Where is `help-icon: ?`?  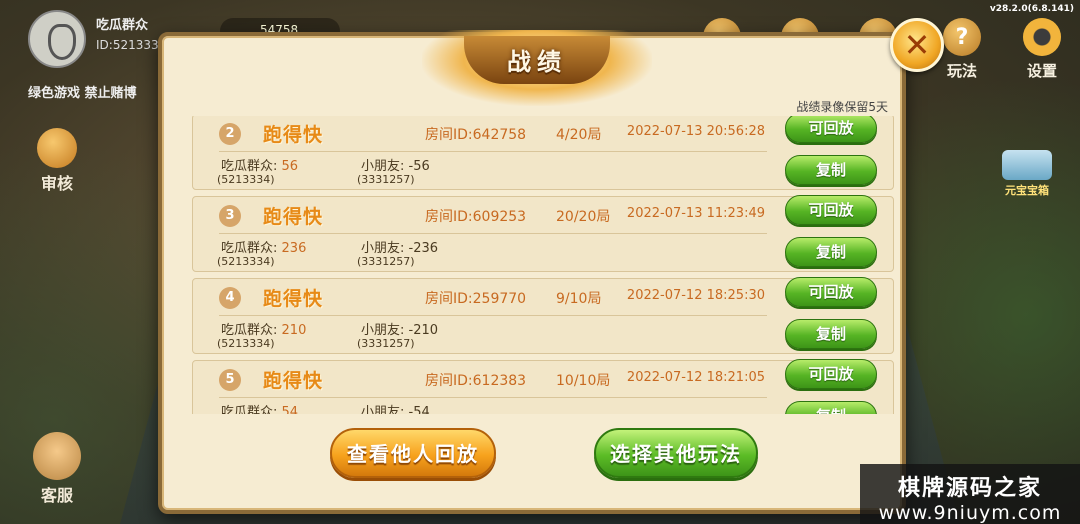
help-icon: ? is located at coordinates (962, 37).